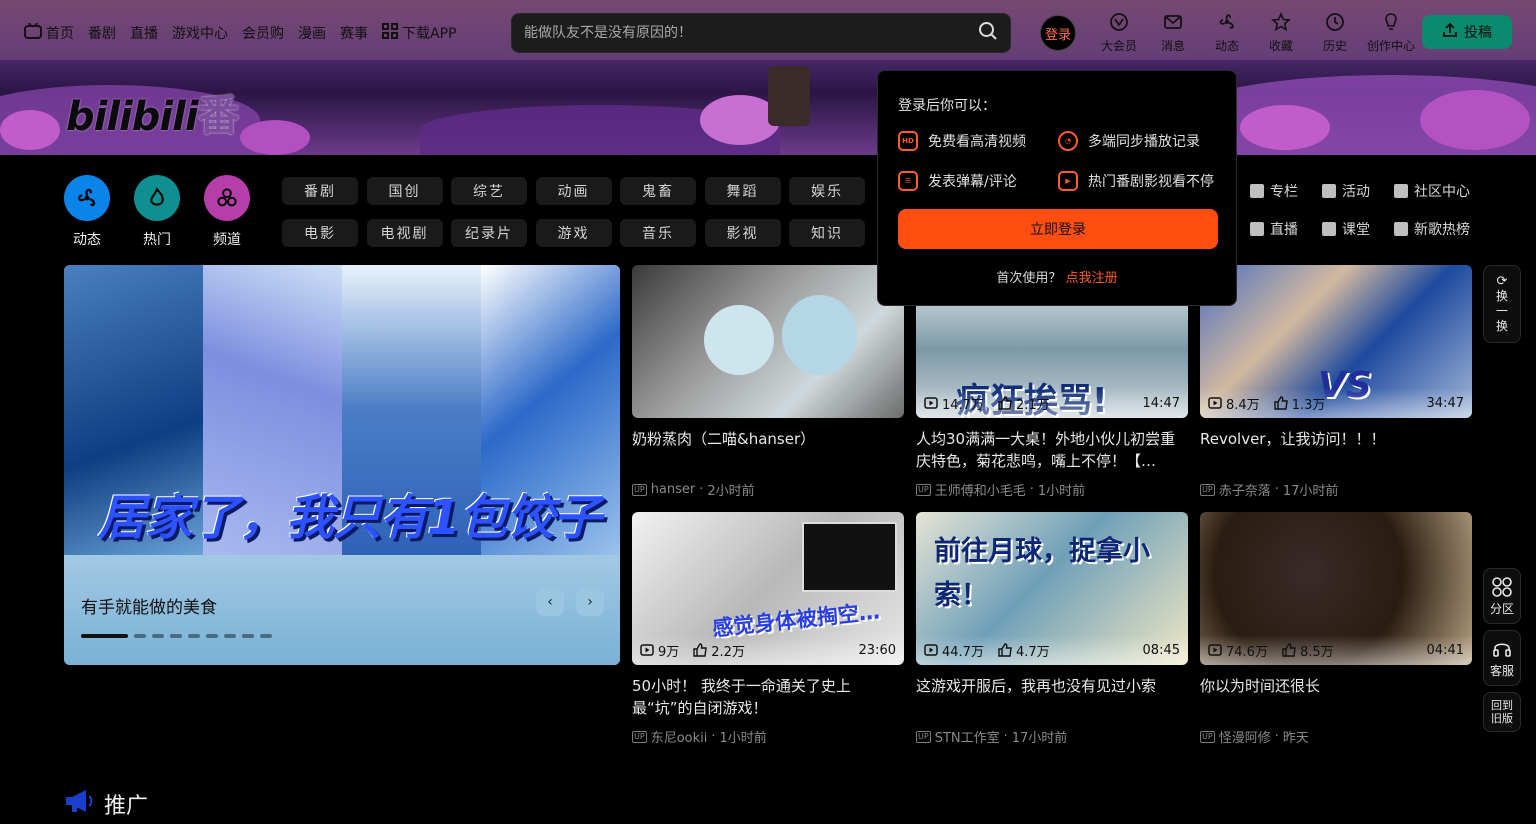 The height and width of the screenshot is (824, 1536). Describe the element at coordinates (1286, 191) in the screenshot. I see `link-column: 专栏` at that location.